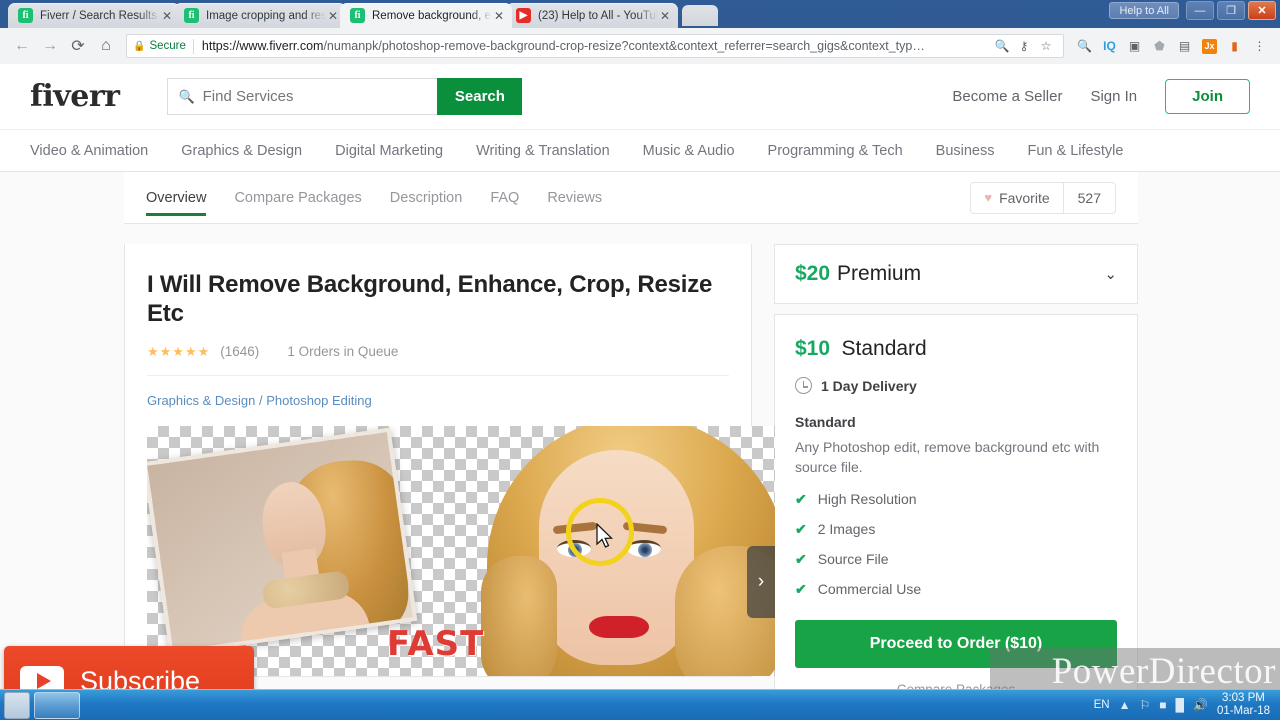 Image resolution: width=1280 pixels, height=720 pixels. What do you see at coordinates (1024, 46) in the screenshot?
I see `password-key-icon: ⚷` at bounding box center [1024, 46].